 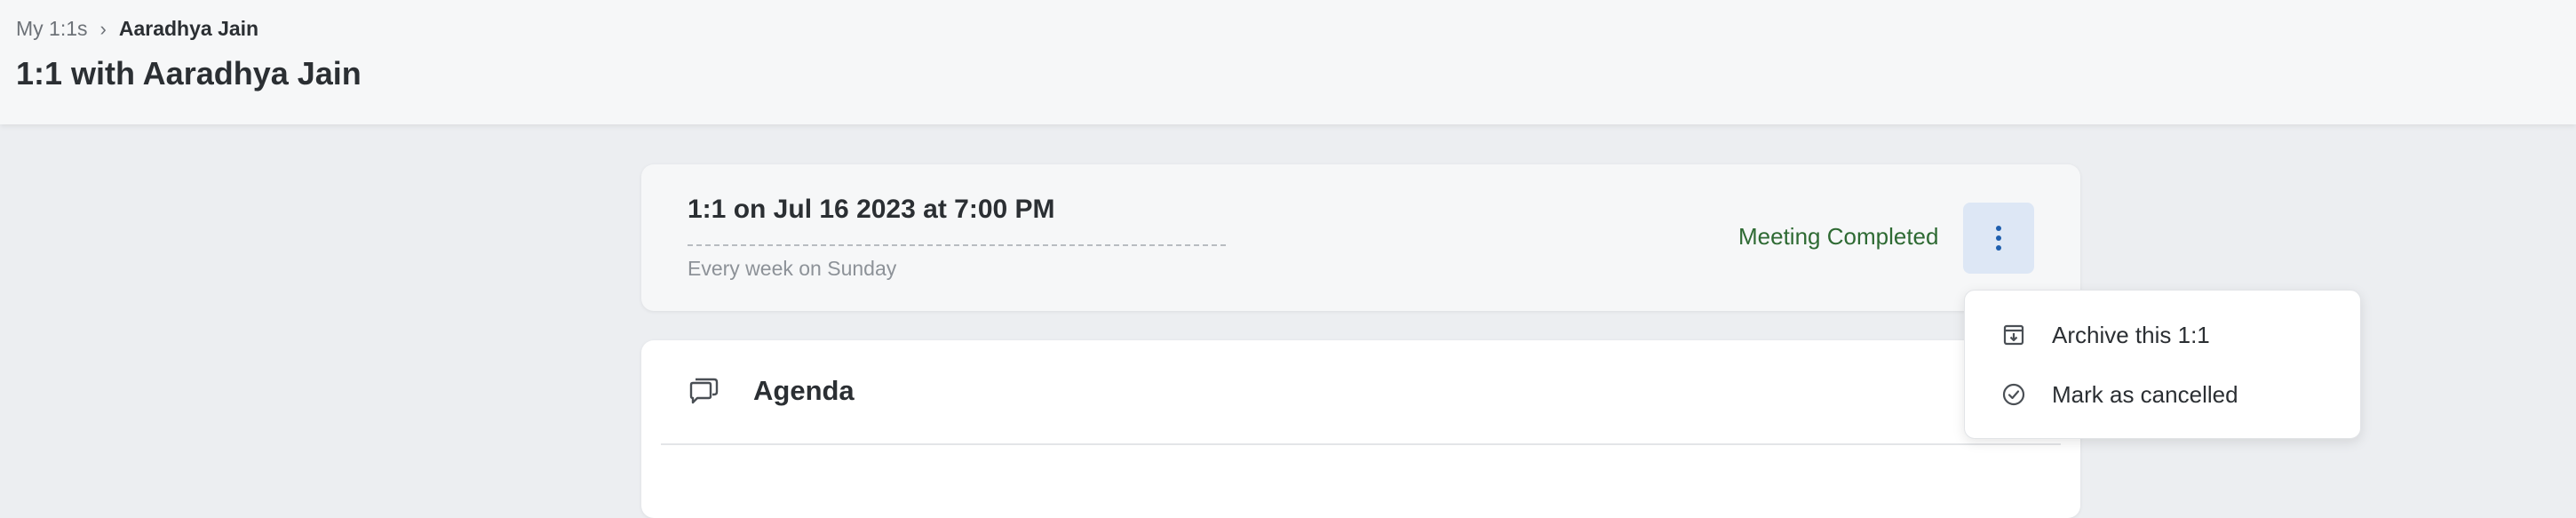 What do you see at coordinates (188, 28) in the screenshot?
I see `breadcrumb-current: Aaradhya Jain` at bounding box center [188, 28].